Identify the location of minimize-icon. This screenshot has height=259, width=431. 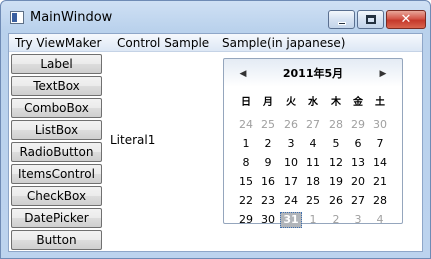
(342, 23).